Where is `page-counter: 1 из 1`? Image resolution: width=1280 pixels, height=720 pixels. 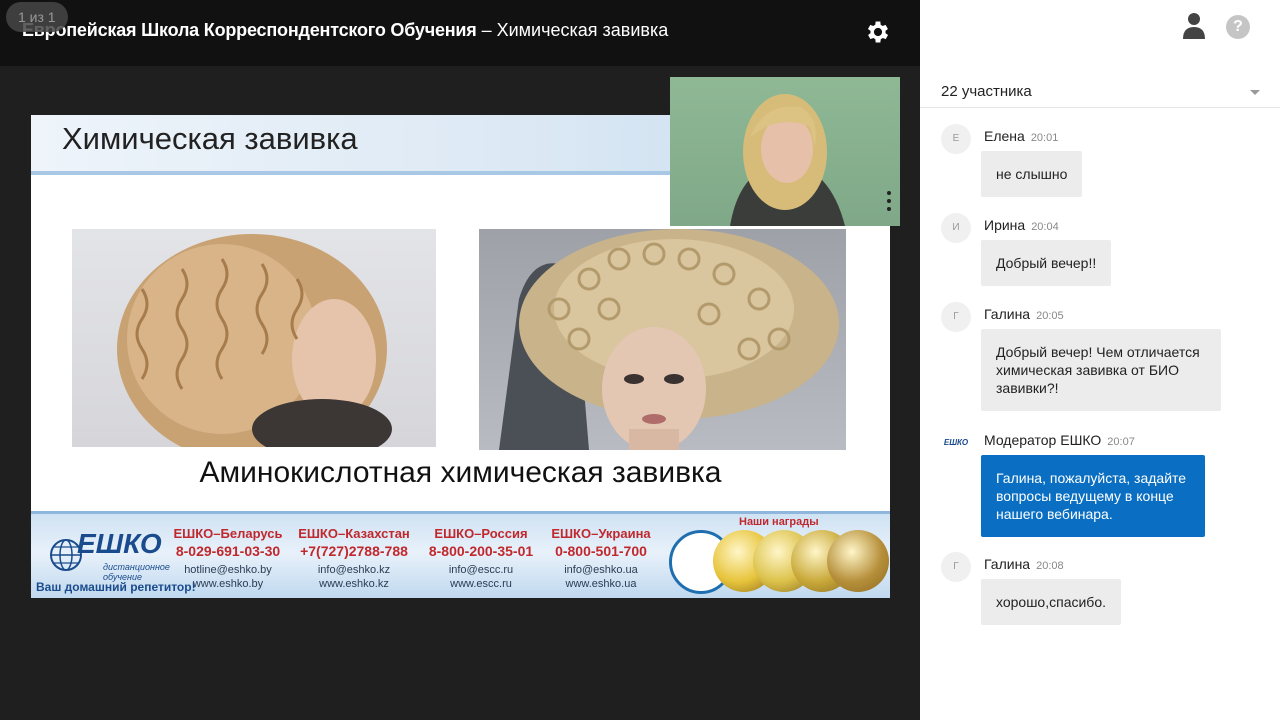 page-counter: 1 из 1 is located at coordinates (37, 17).